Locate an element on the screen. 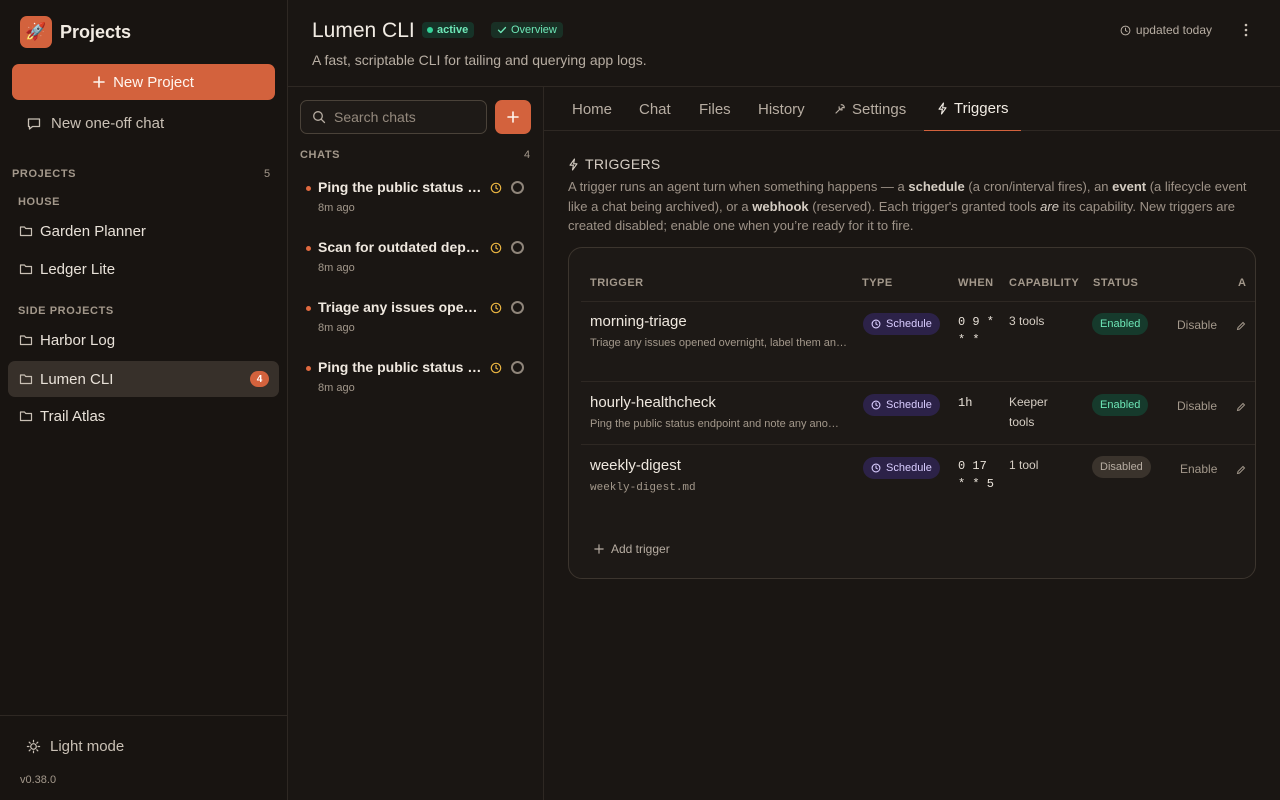 The width and height of the screenshot is (1280, 800). enable-button: Enable is located at coordinates (1198, 469).